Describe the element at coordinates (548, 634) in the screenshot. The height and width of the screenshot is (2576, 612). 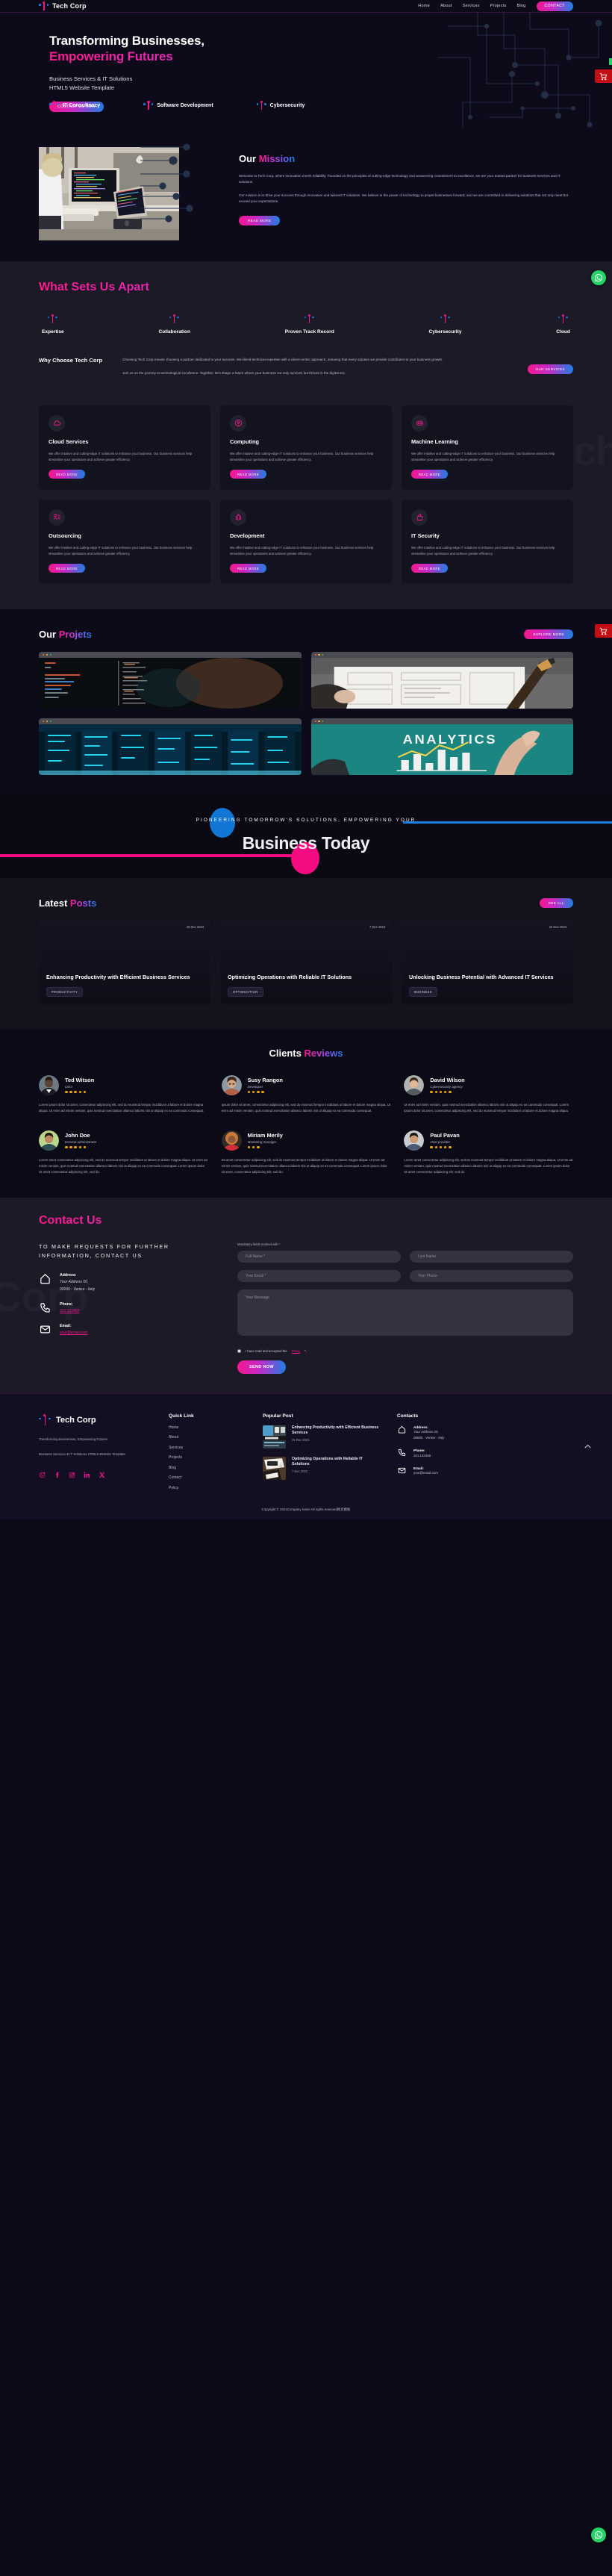
I see `explore-more-button: EXPLORE MORE` at that location.